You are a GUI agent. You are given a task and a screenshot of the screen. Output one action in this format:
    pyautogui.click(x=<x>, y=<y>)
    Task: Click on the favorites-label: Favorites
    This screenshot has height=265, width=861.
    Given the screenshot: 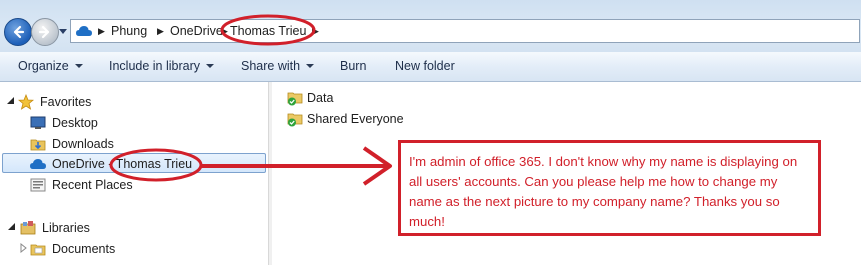 What is the action you would take?
    pyautogui.click(x=66, y=102)
    